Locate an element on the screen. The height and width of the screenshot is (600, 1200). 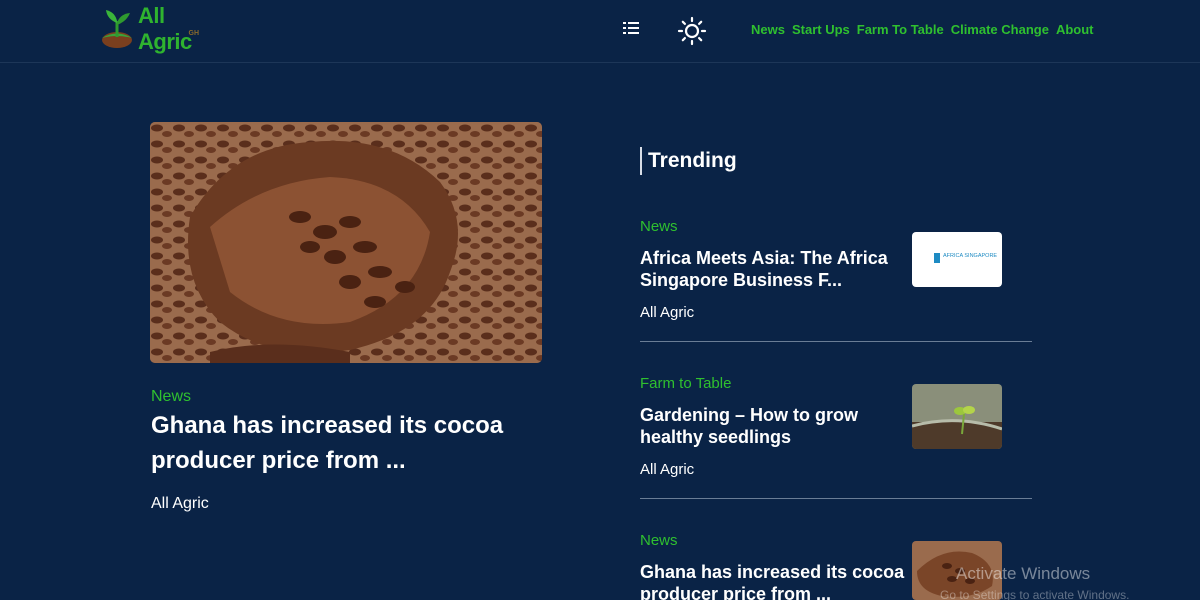
nav-news: News is located at coordinates (768, 29).